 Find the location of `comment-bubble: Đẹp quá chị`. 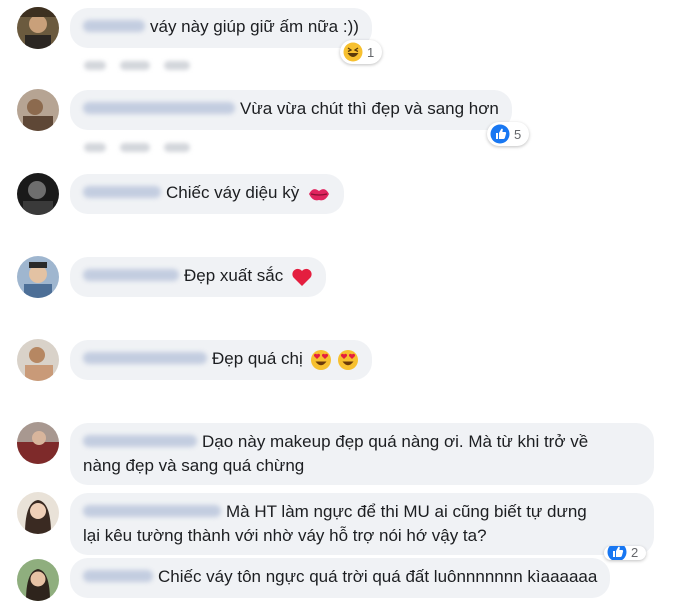

comment-bubble: Đẹp quá chị is located at coordinates (221, 360).